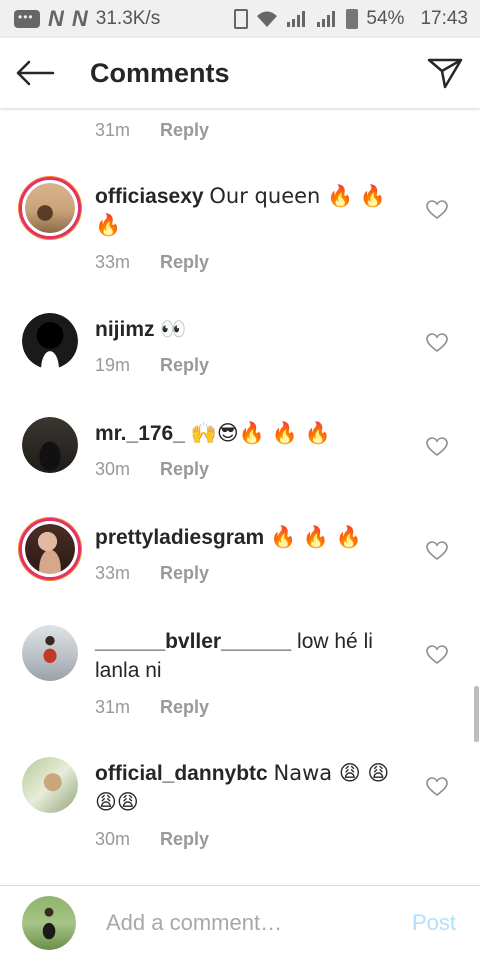 The width and height of the screenshot is (480, 960). Describe the element at coordinates (245, 788) in the screenshot. I see `comment-body: official_dannybtc Nawa 😩 😩😩😩` at that location.